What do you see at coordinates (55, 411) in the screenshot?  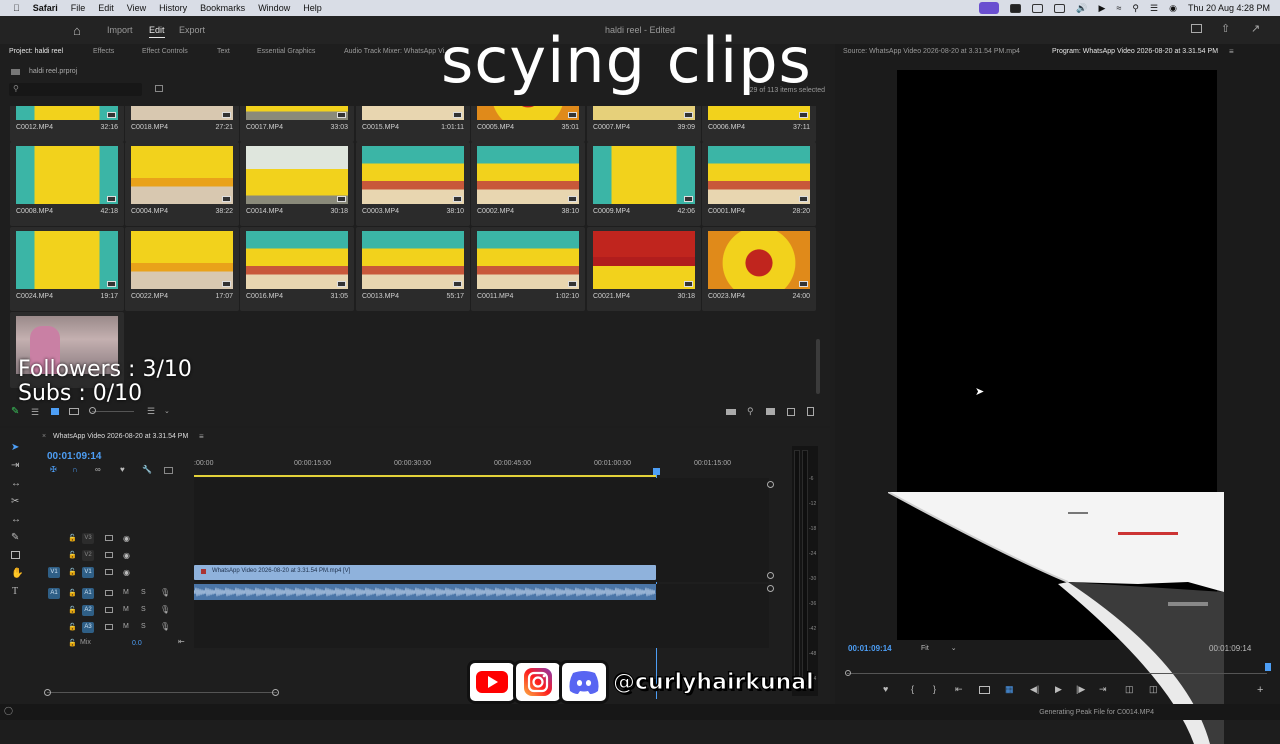 I see `icon-view-icon` at bounding box center [55, 411].